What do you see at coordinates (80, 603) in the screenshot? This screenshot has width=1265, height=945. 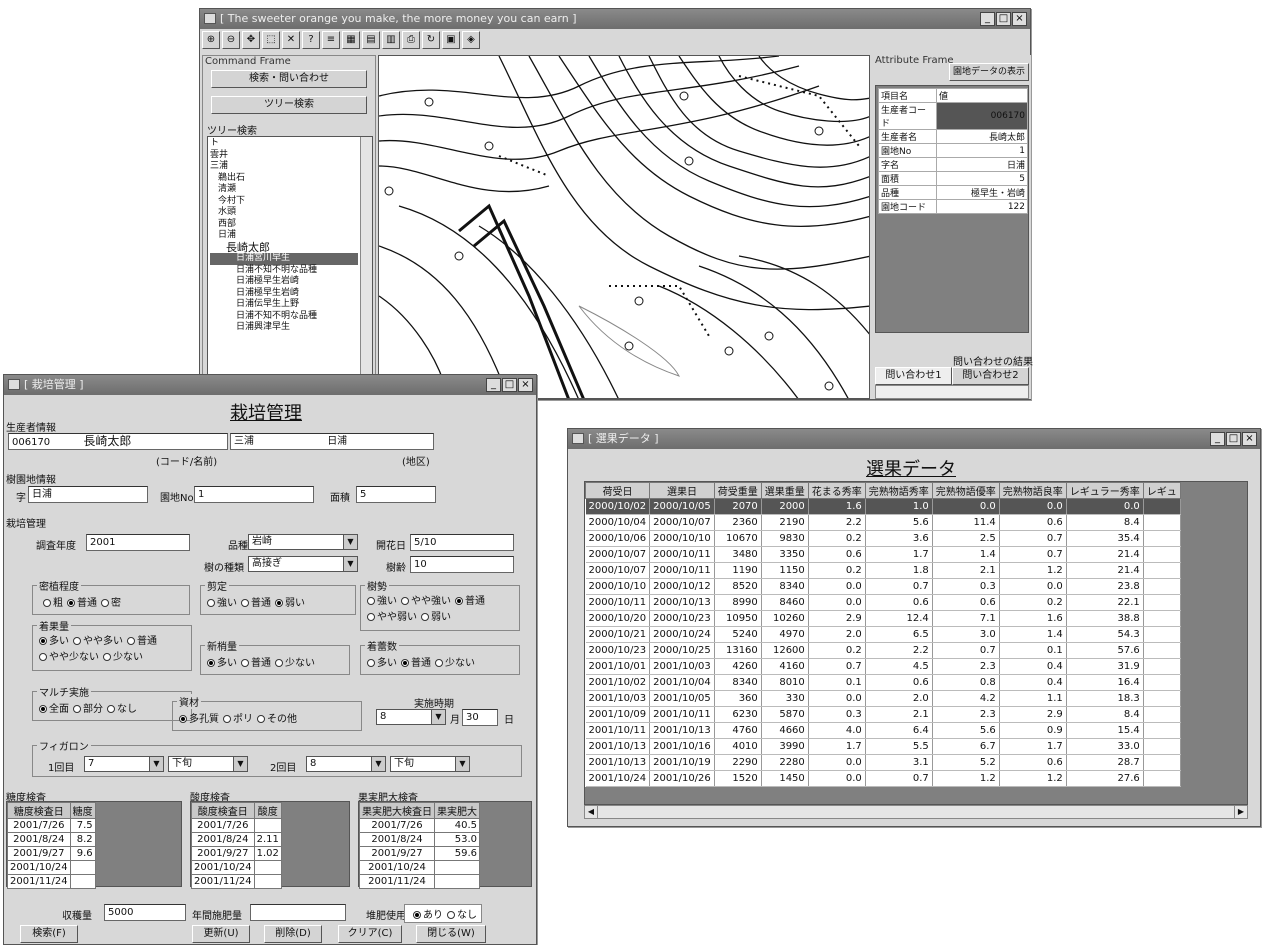 I see `density-option: 普通` at bounding box center [80, 603].